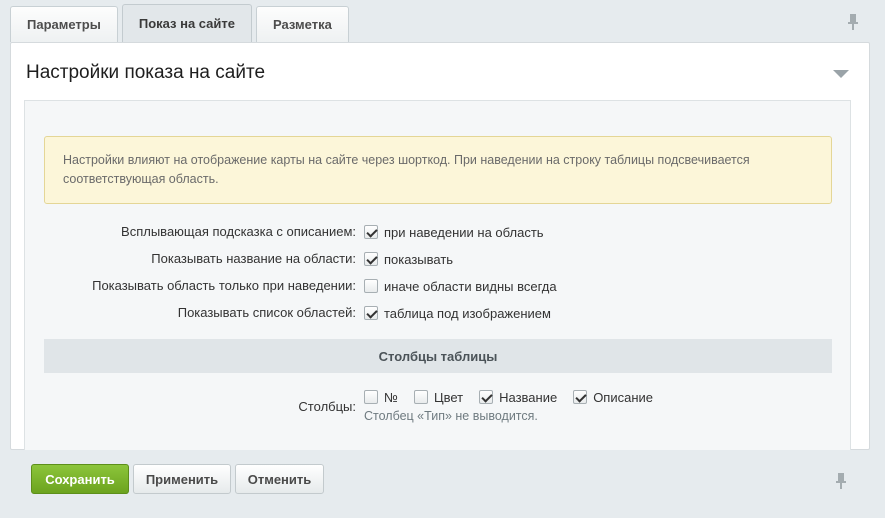  Describe the element at coordinates (182, 479) in the screenshot. I see `apply-button: Применить` at that location.